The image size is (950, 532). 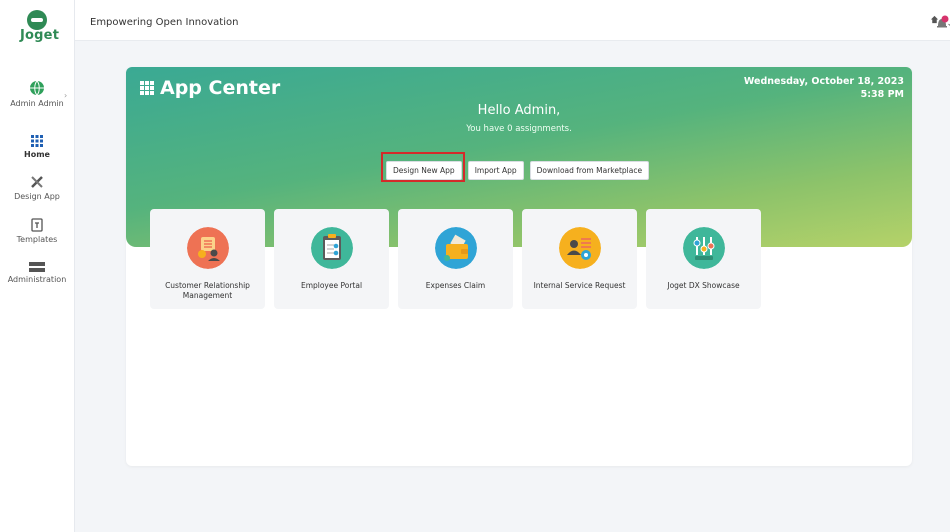 What do you see at coordinates (208, 248) in the screenshot?
I see `crm-icon` at bounding box center [208, 248].